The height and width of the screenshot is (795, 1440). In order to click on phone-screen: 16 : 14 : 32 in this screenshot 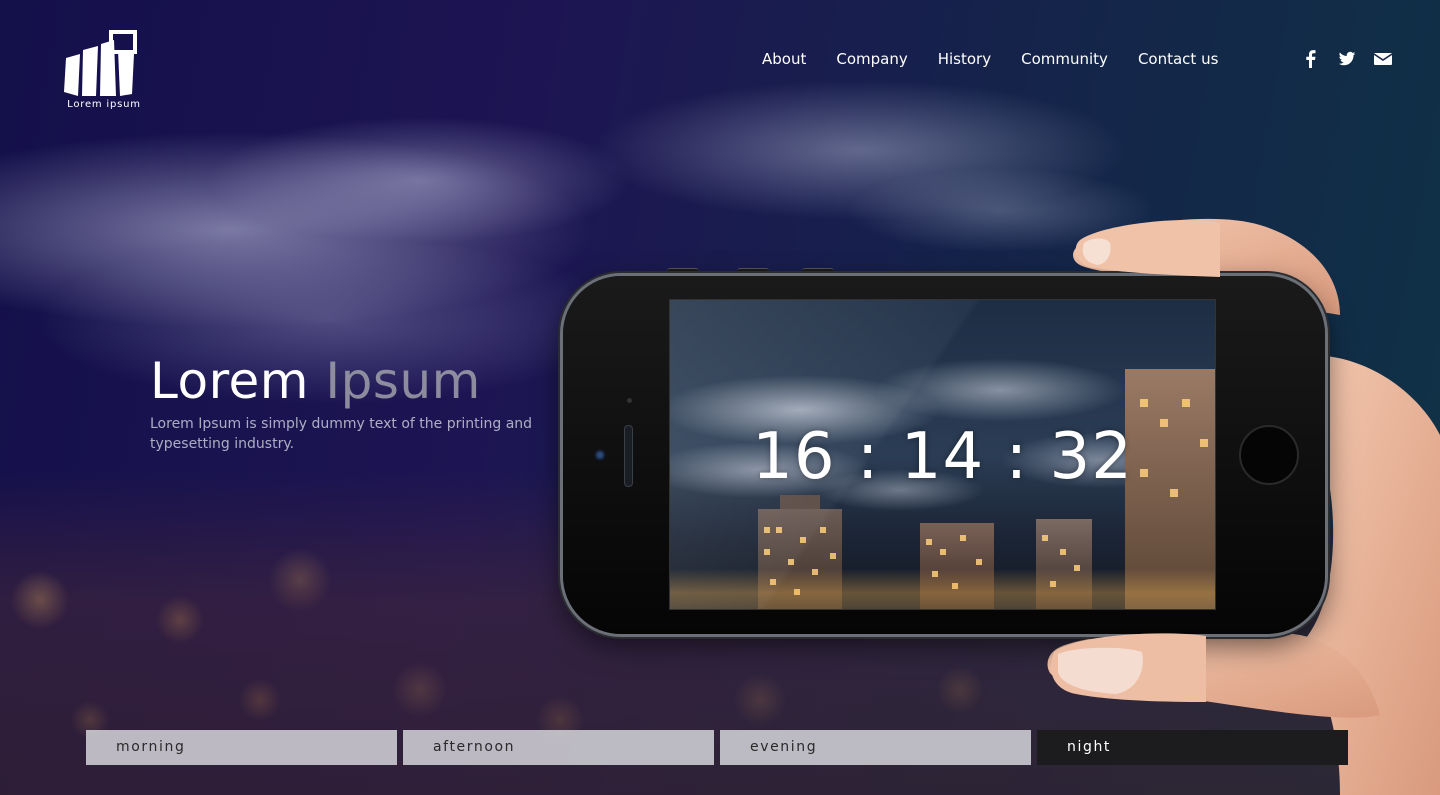, I will do `click(942, 454)`.